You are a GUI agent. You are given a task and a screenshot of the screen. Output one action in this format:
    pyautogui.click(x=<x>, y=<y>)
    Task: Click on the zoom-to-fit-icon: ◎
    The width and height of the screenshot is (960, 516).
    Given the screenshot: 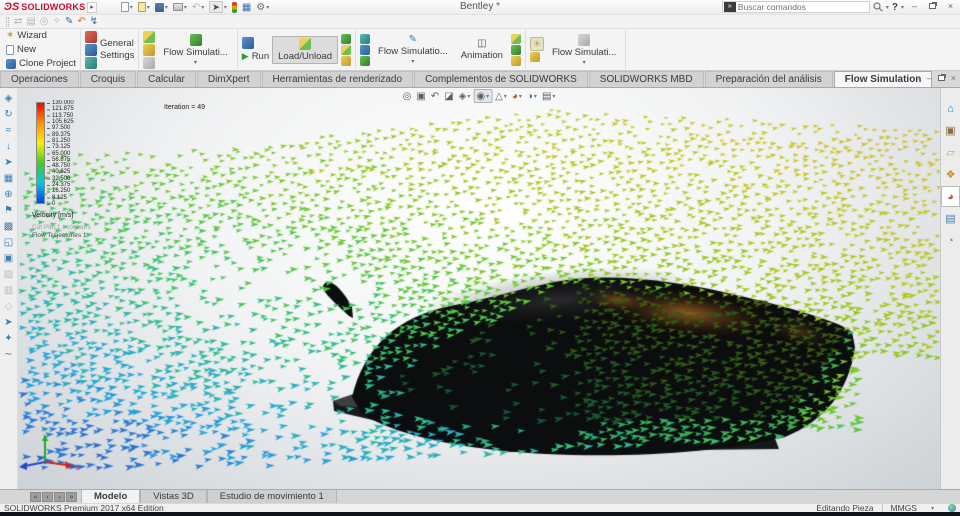 What is the action you would take?
    pyautogui.click(x=407, y=96)
    